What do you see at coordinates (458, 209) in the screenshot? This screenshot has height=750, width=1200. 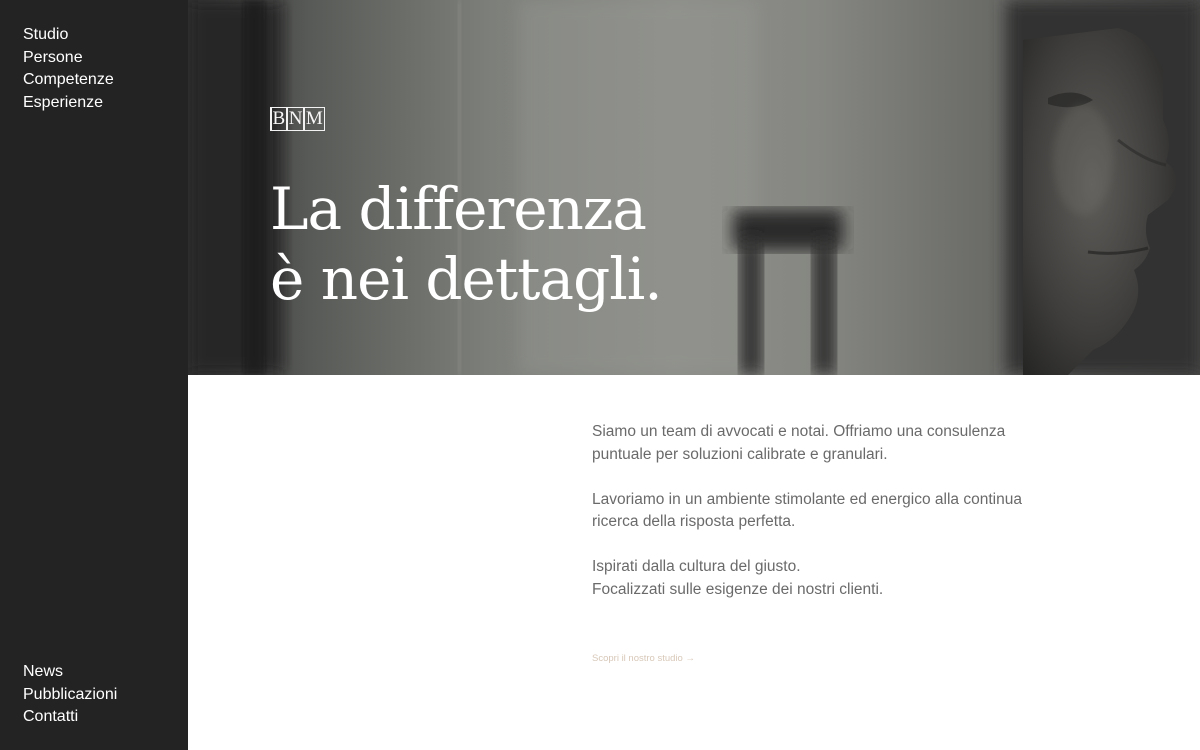 I see `headline-line-1: La differenza` at bounding box center [458, 209].